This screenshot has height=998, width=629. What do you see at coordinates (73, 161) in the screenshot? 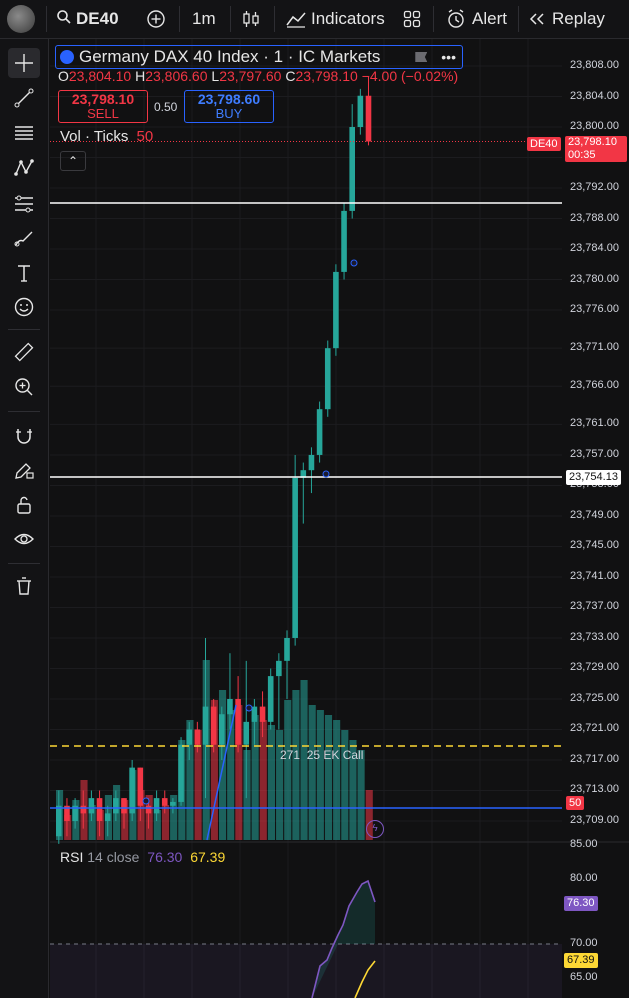
I see `collapse-legend-button: ⌃` at bounding box center [73, 161].